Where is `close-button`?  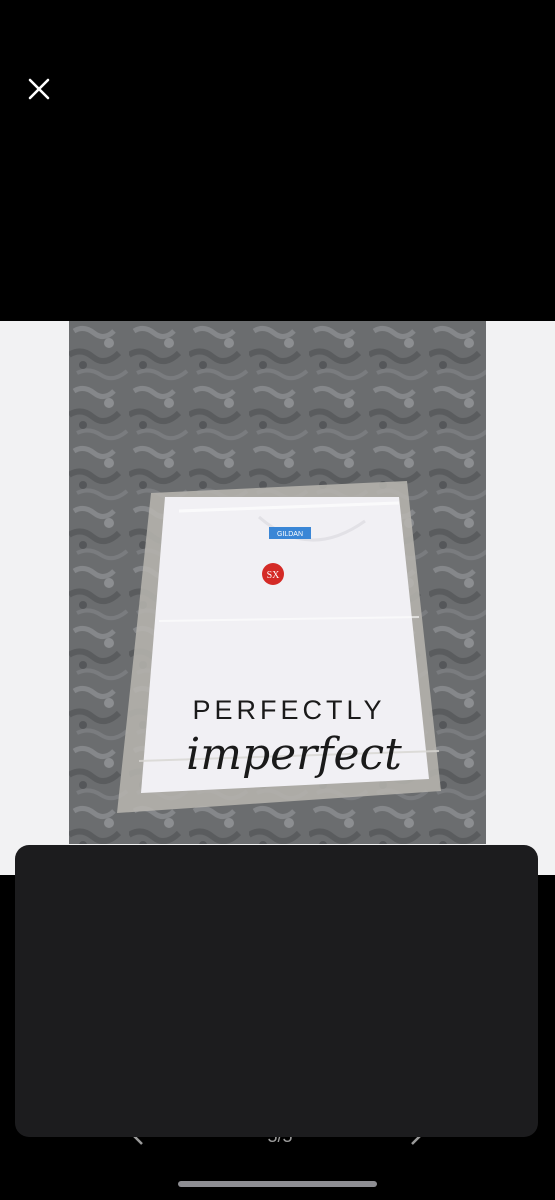 close-button is located at coordinates (39, 89).